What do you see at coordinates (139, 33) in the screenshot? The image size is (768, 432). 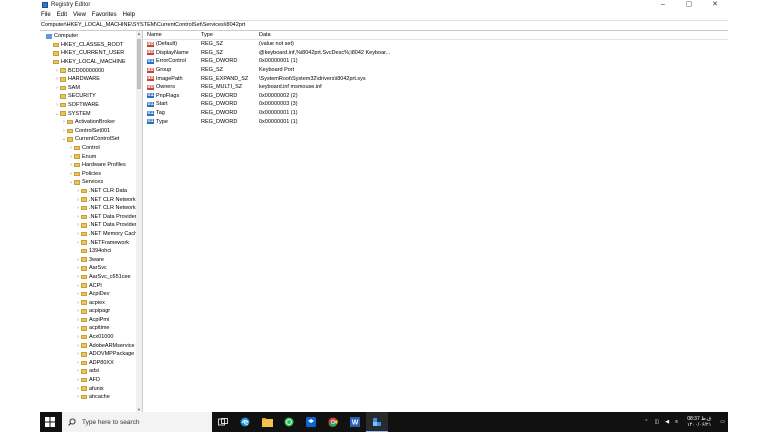 I see `scroll-up-arrow-icon: ▲` at bounding box center [139, 33].